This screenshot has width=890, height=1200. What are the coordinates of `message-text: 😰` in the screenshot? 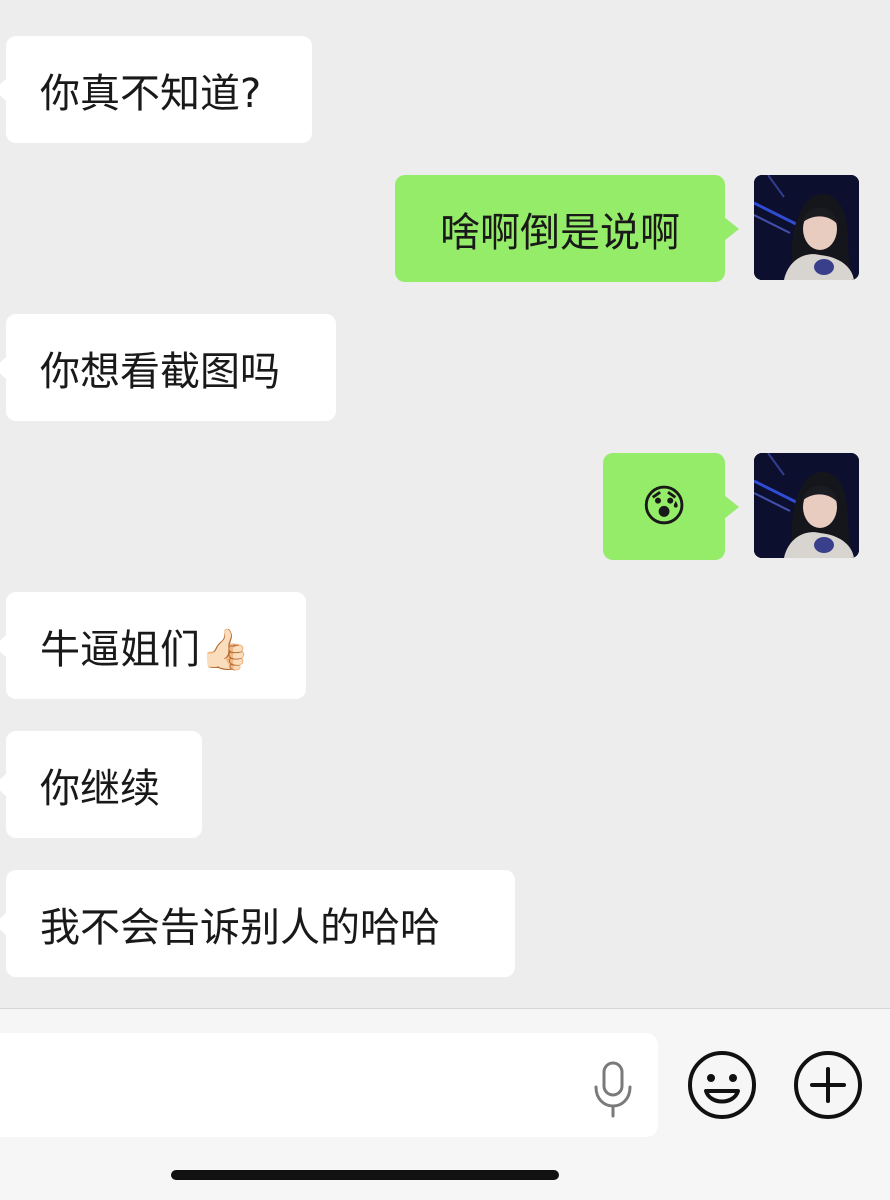 It's located at (664, 506).